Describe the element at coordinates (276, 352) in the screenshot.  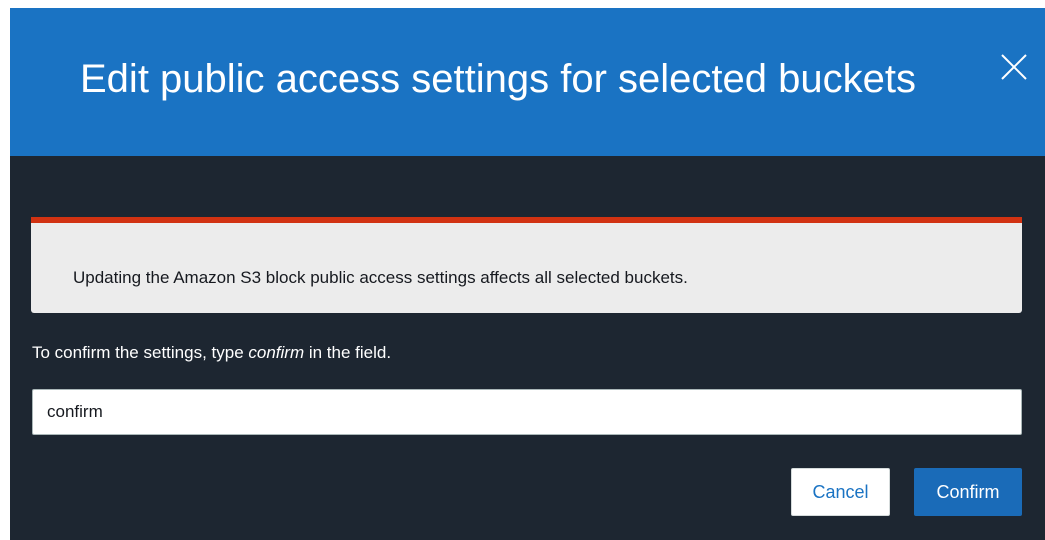
I see `instruction-keyword: confirm` at that location.